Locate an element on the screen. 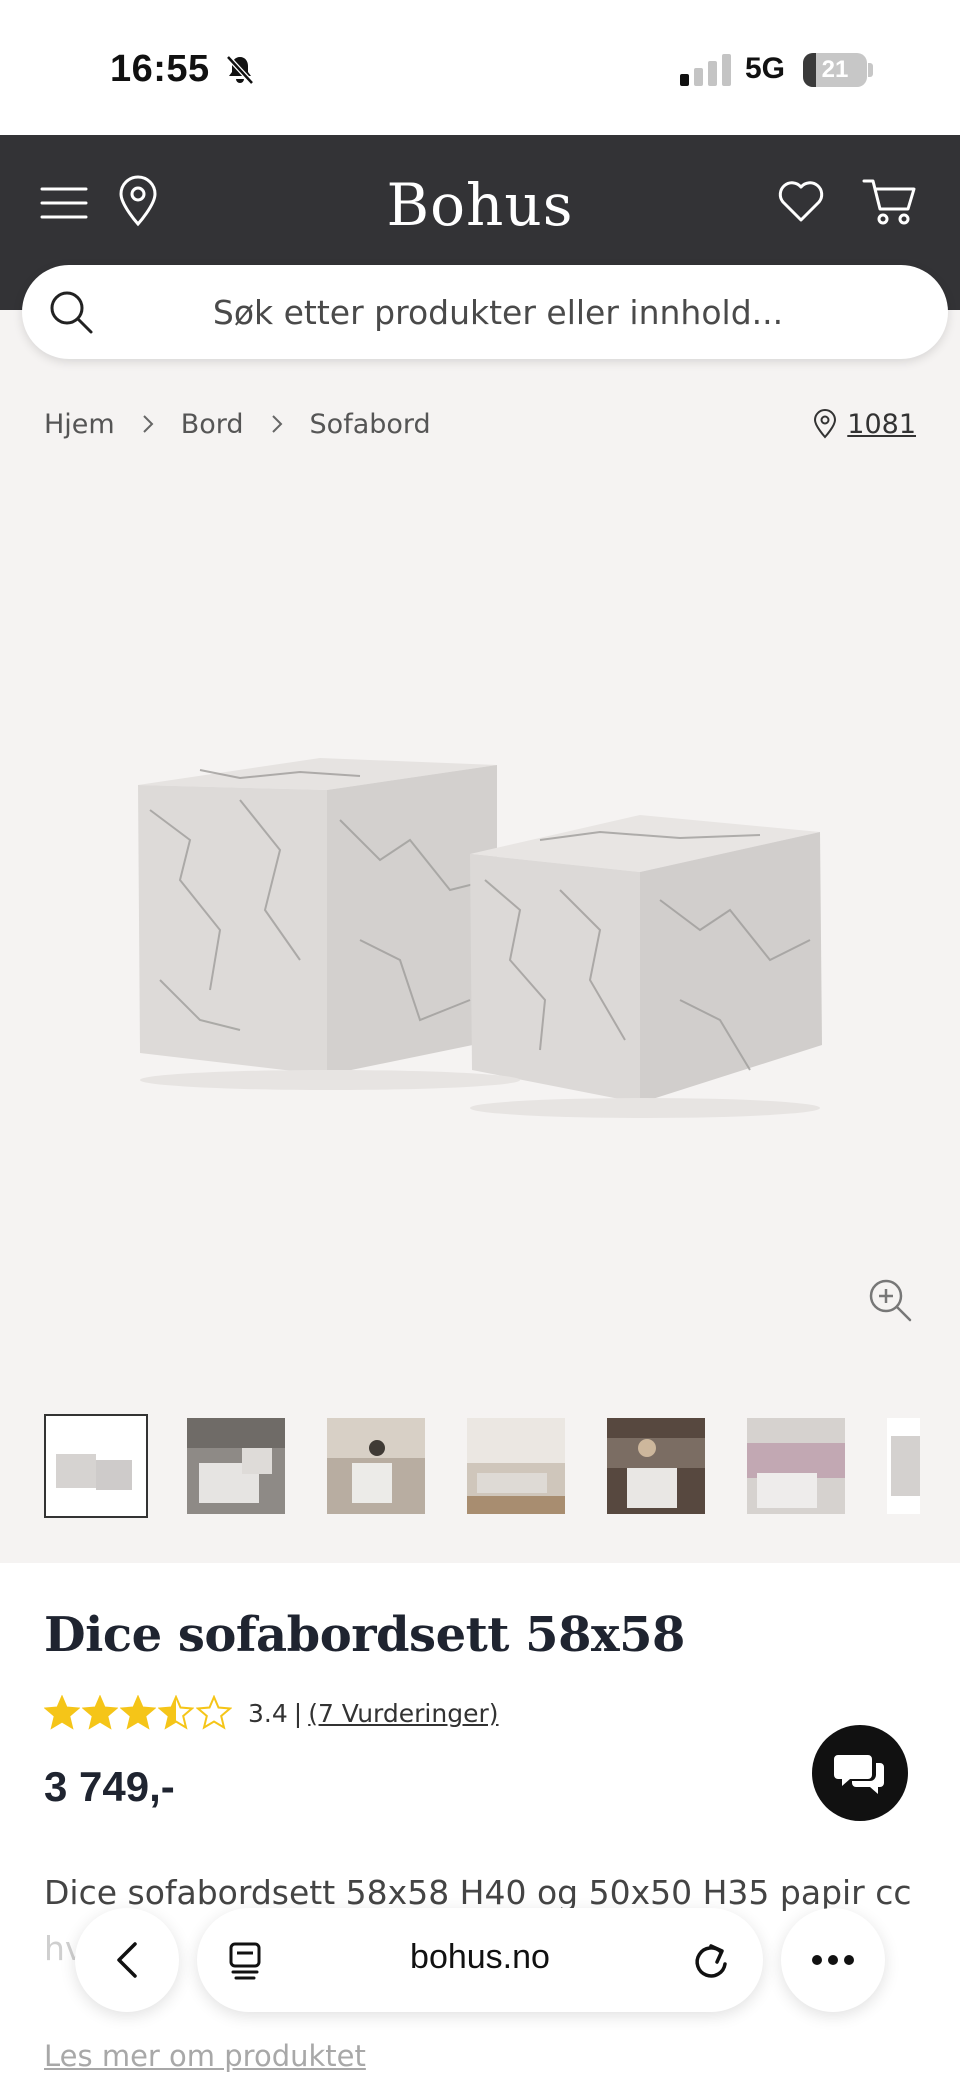 The image size is (960, 2086). product-rating: 3.4 | (7 Vurderinger) is located at coordinates (271, 1713).